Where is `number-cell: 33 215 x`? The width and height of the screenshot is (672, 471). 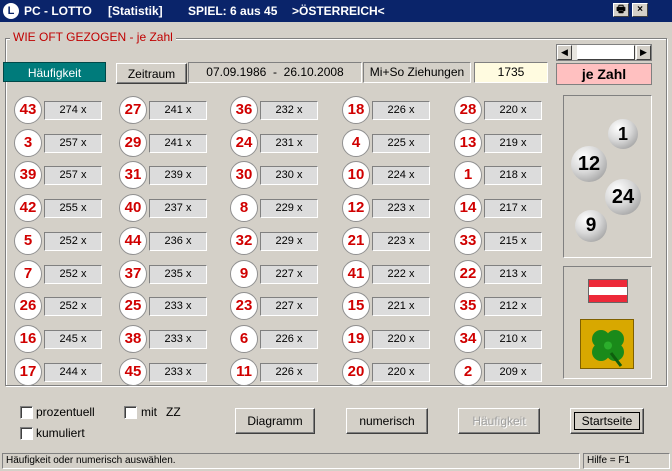
number-cell: 33 215 x is located at coordinates (499, 241).